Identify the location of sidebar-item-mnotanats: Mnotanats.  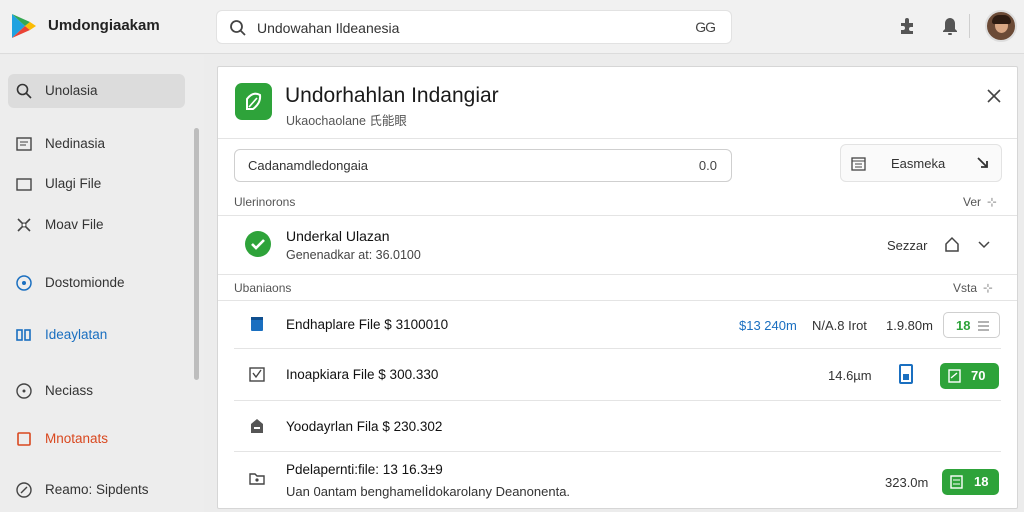
(96, 439).